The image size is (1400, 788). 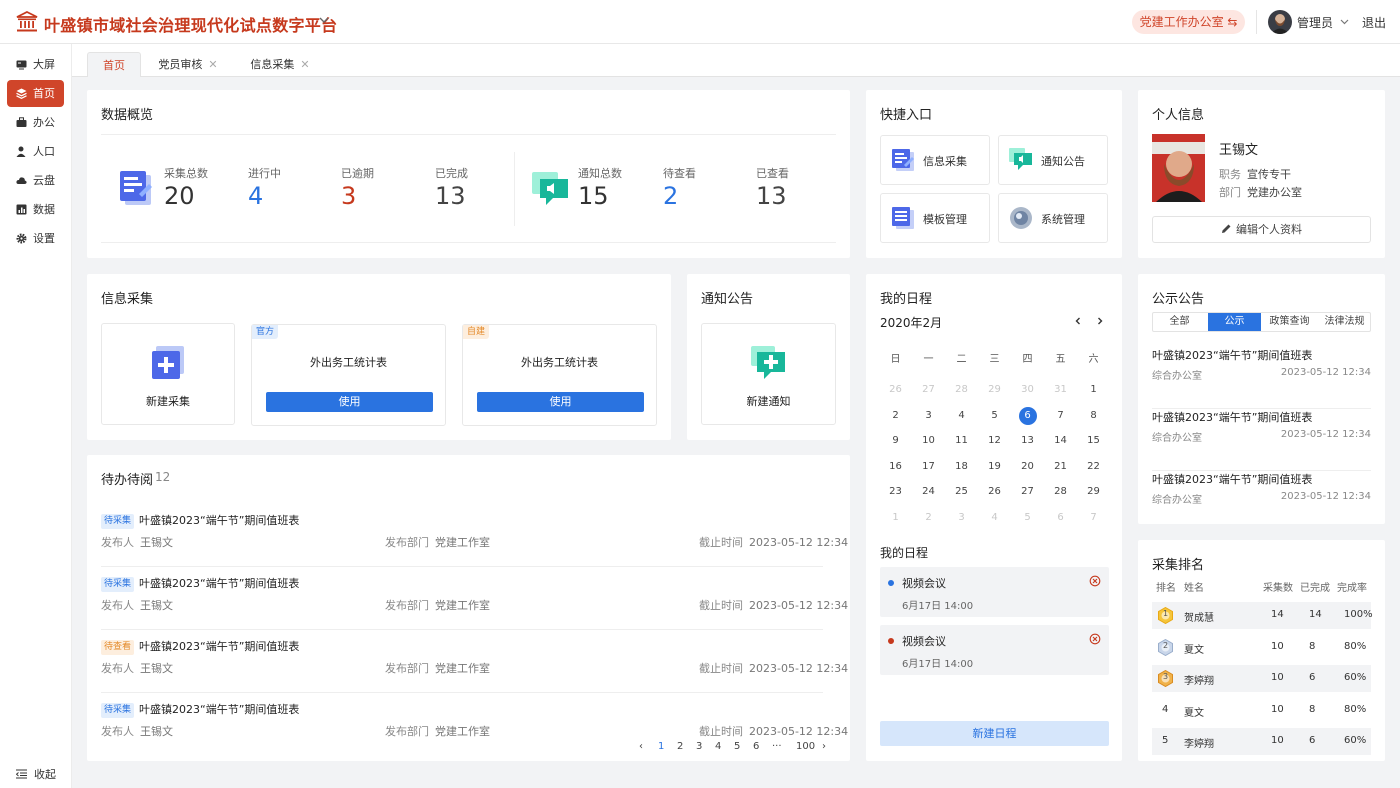 I want to click on avatar, so click(x=1280, y=22).